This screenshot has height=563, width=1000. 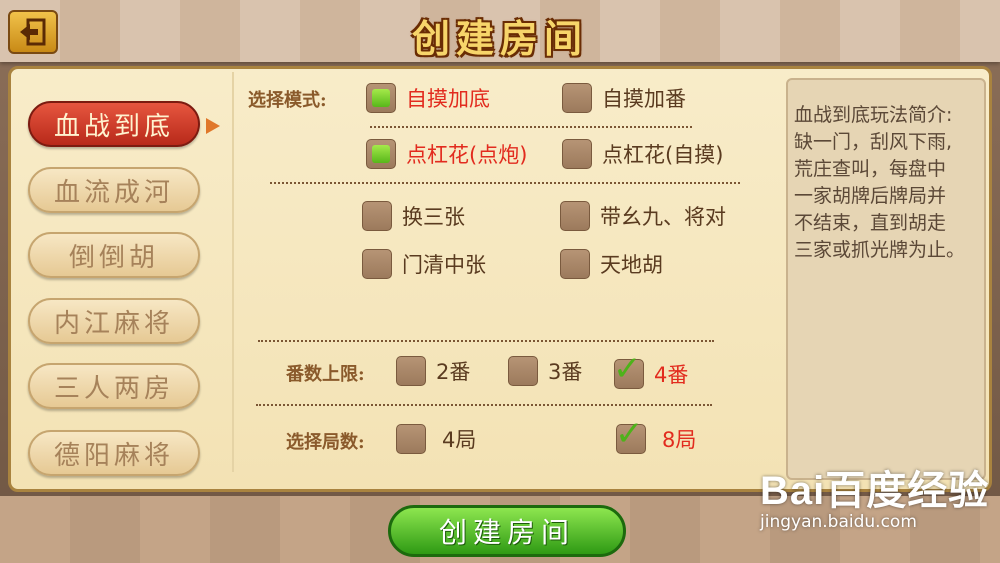 What do you see at coordinates (436, 439) in the screenshot?
I see `option-rounds-4: 4局` at bounding box center [436, 439].